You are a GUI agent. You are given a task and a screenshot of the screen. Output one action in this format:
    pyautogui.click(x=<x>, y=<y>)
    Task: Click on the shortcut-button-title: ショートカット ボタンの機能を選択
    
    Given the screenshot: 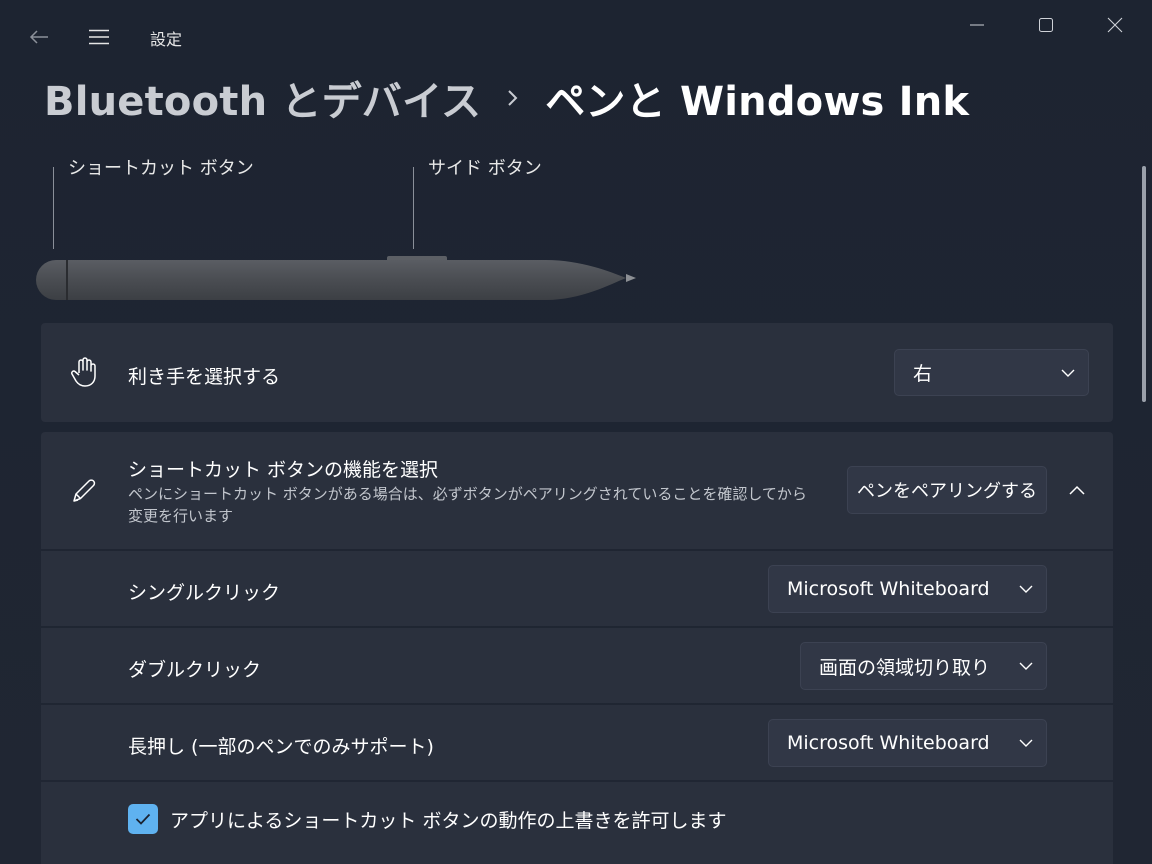 What is the action you would take?
    pyautogui.click(x=283, y=470)
    